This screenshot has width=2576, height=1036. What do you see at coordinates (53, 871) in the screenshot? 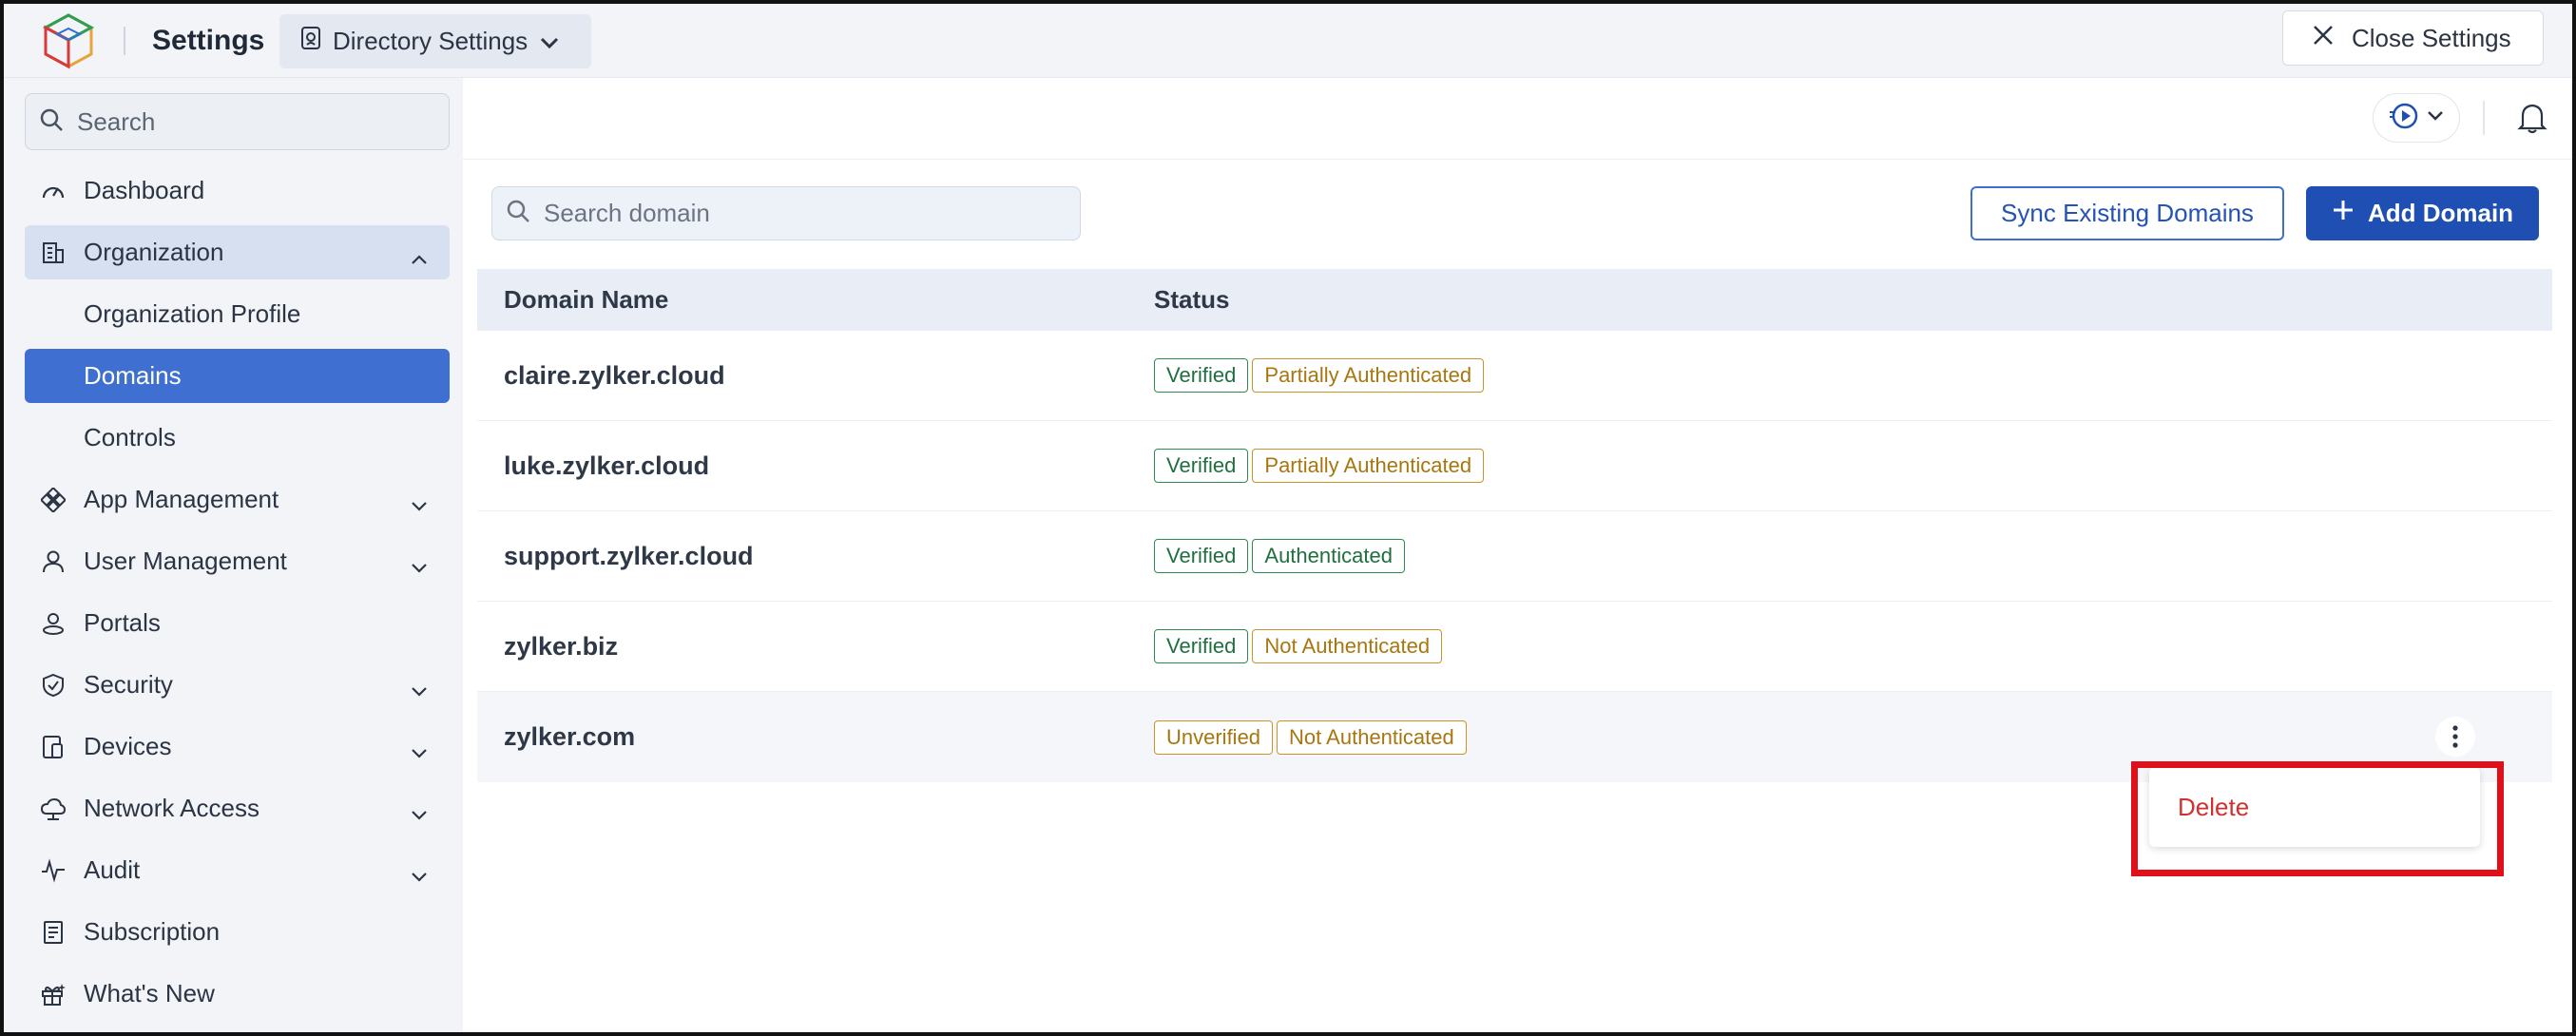
I see `pulse-icon` at bounding box center [53, 871].